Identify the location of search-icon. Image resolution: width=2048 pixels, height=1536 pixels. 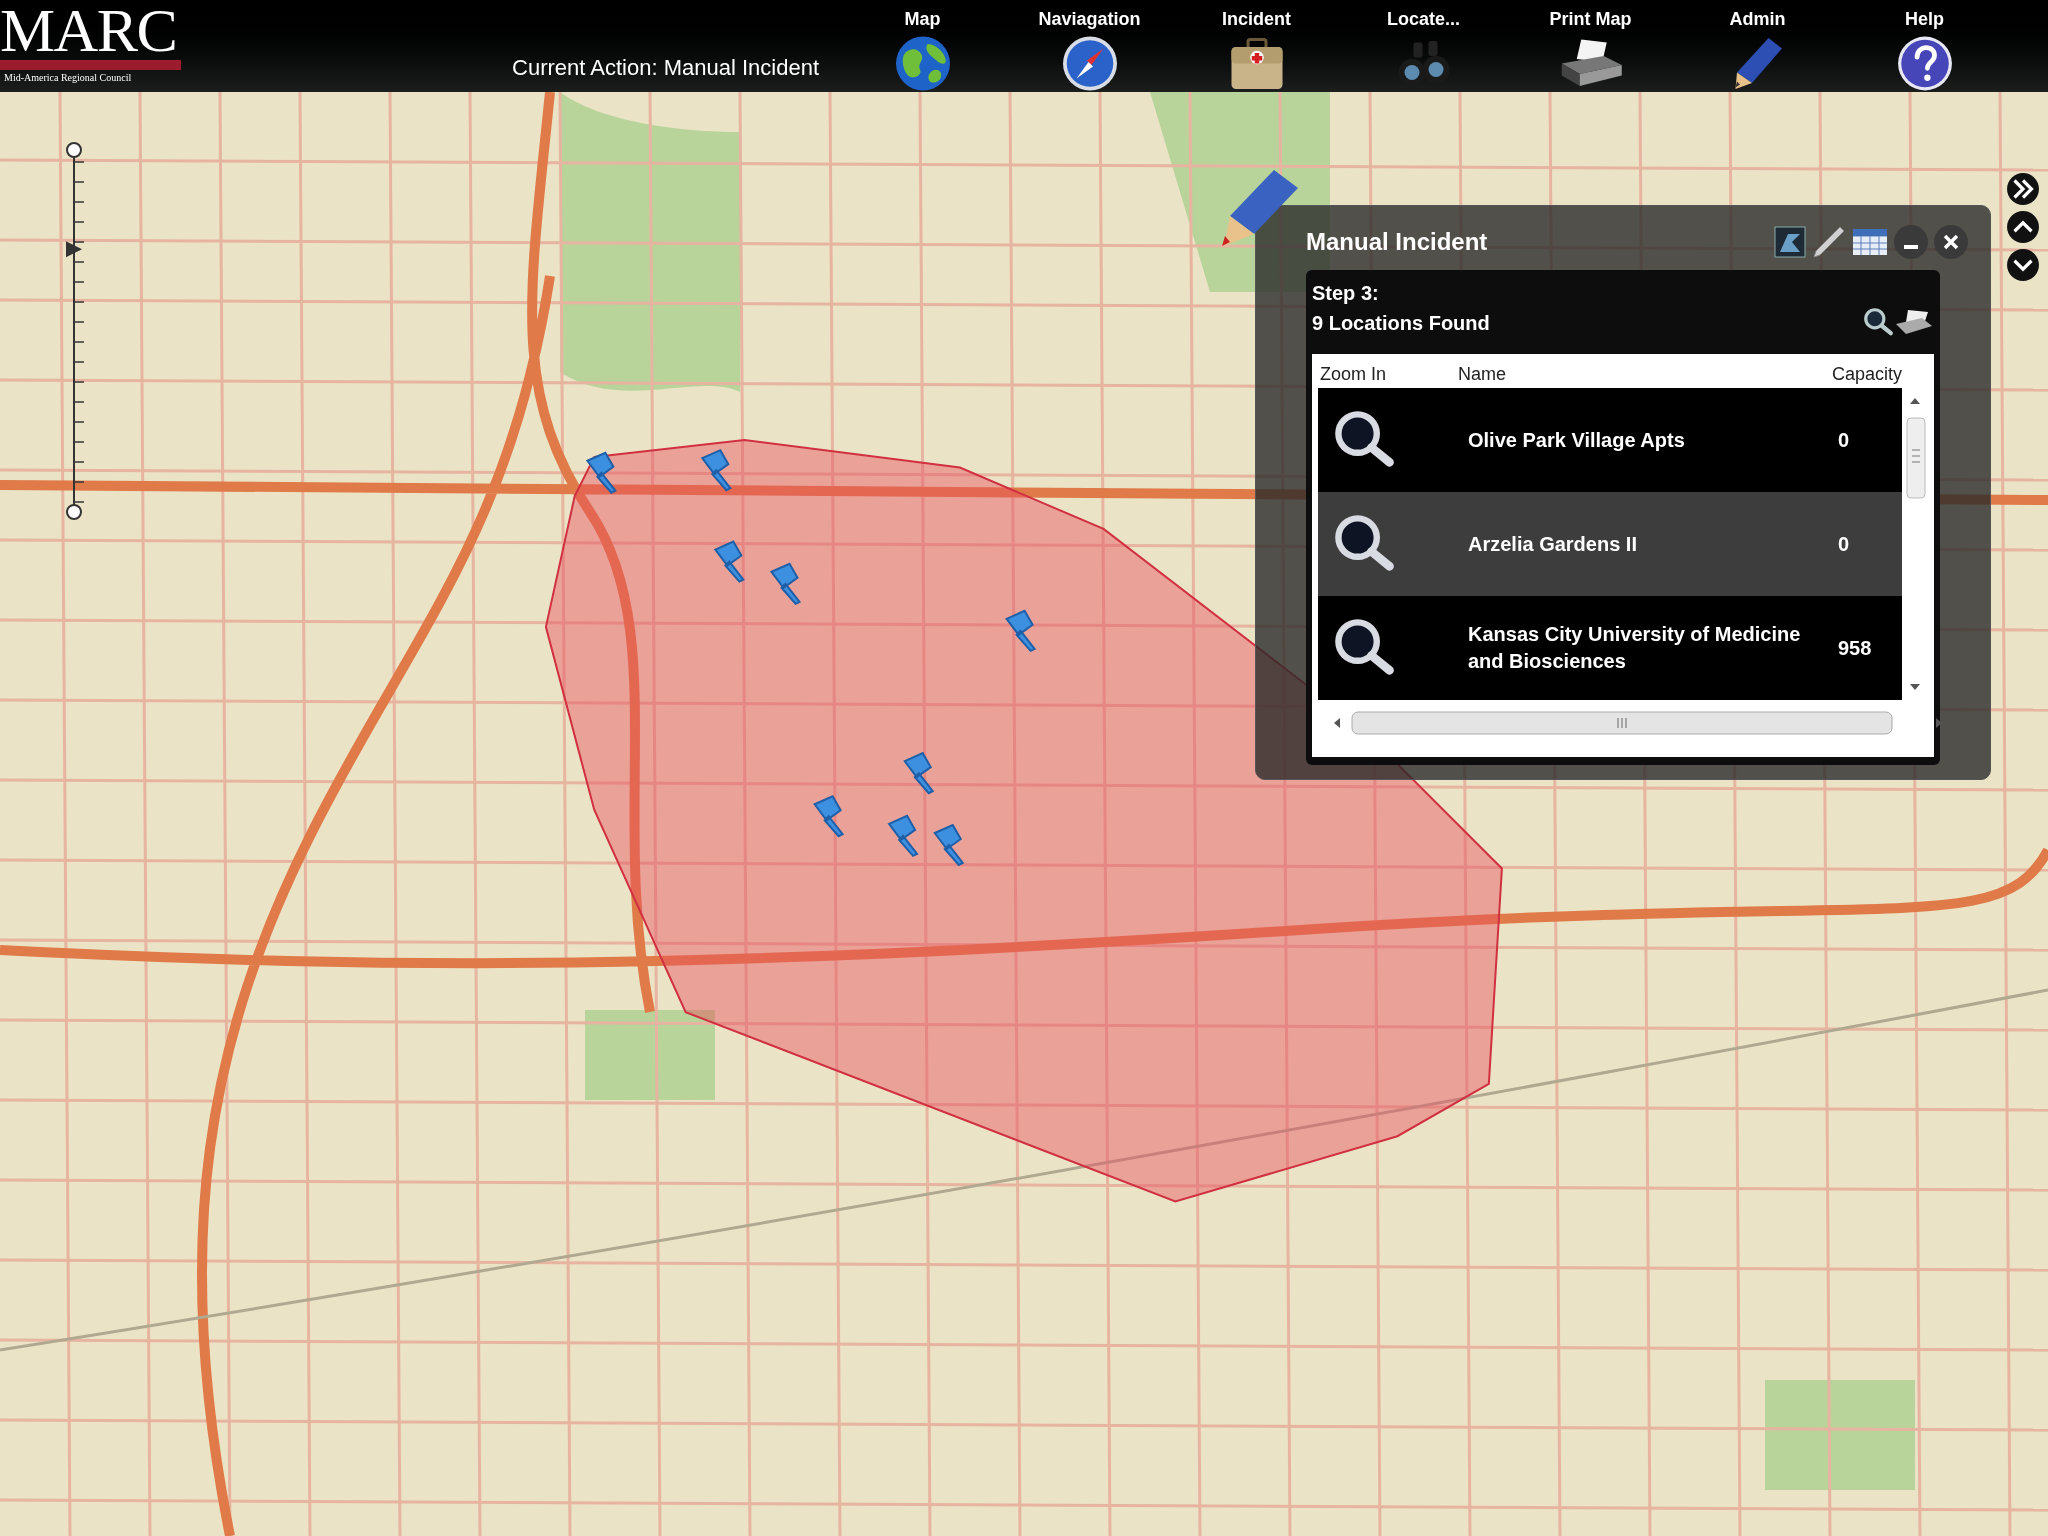
(1878, 322).